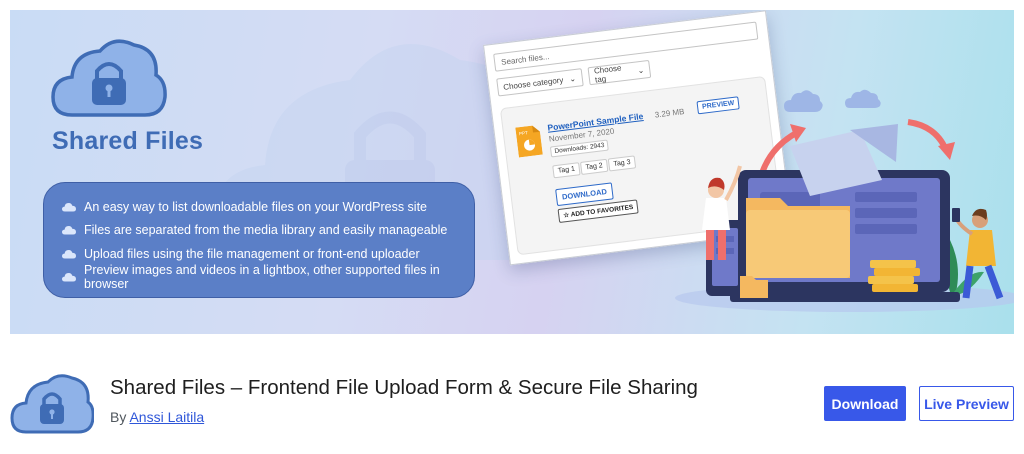 This screenshot has height=454, width=1024. Describe the element at coordinates (594, 166) in the screenshot. I see `mock-tag: Tag 2` at that location.